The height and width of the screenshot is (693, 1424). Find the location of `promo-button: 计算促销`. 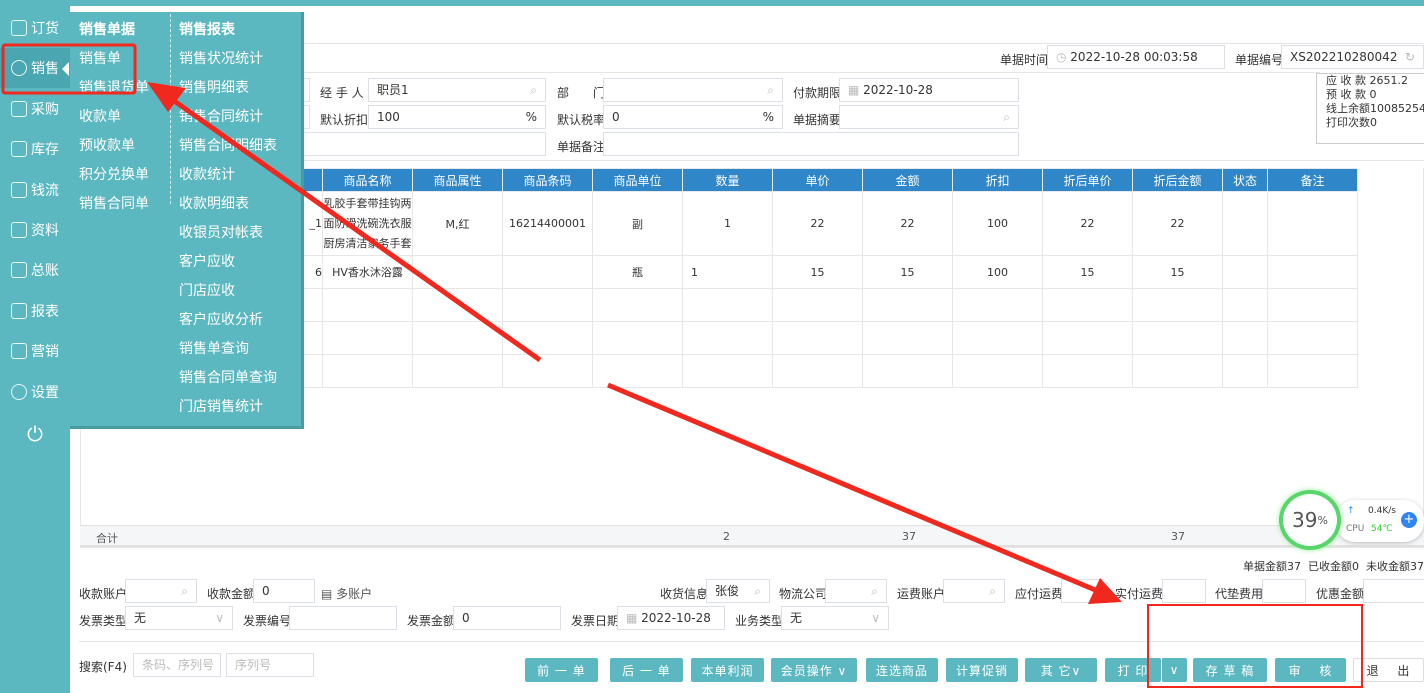

promo-button: 计算促销 is located at coordinates (982, 670).